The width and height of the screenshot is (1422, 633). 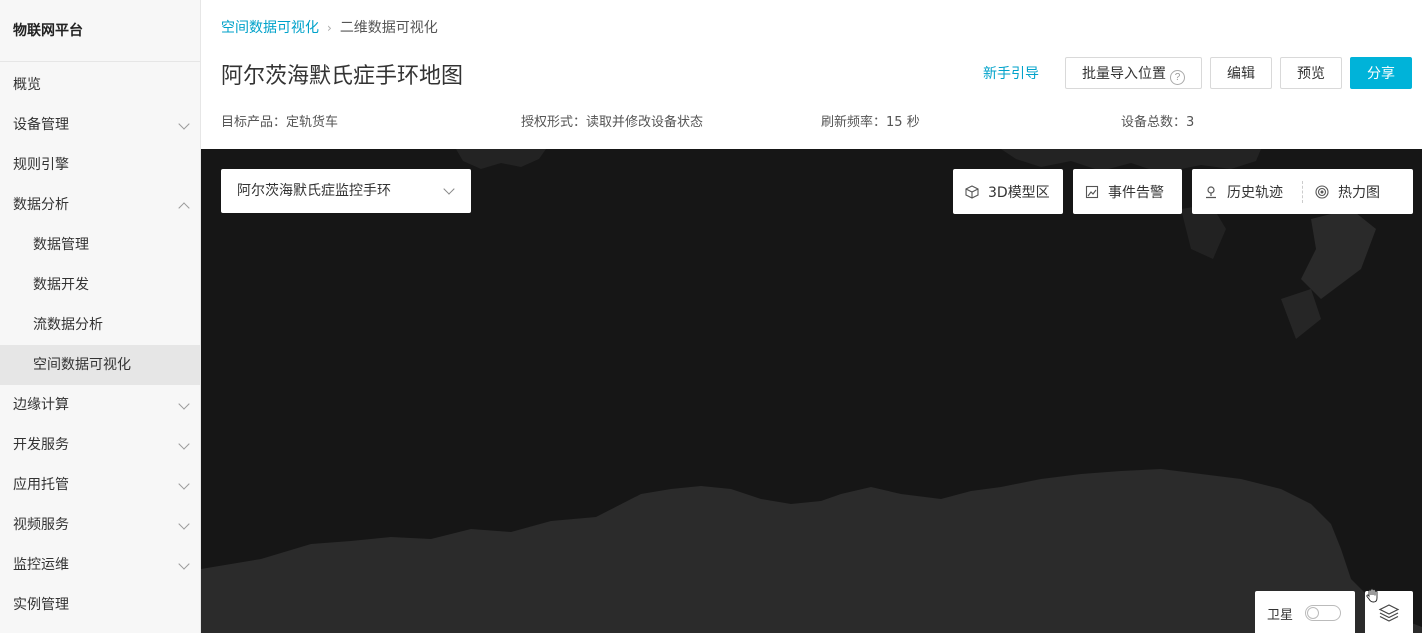 I want to click on sidebar-item-label: 实例管理, so click(x=41, y=605).